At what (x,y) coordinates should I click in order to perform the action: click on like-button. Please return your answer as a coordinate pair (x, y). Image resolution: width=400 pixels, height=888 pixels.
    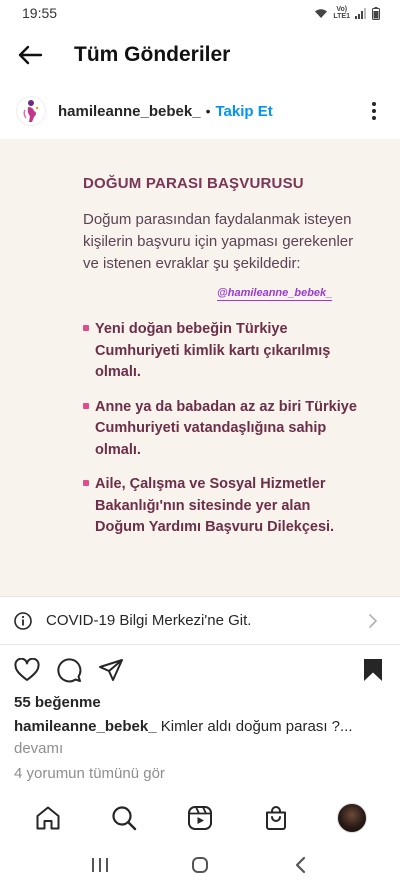
    Looking at the image, I should click on (27, 670).